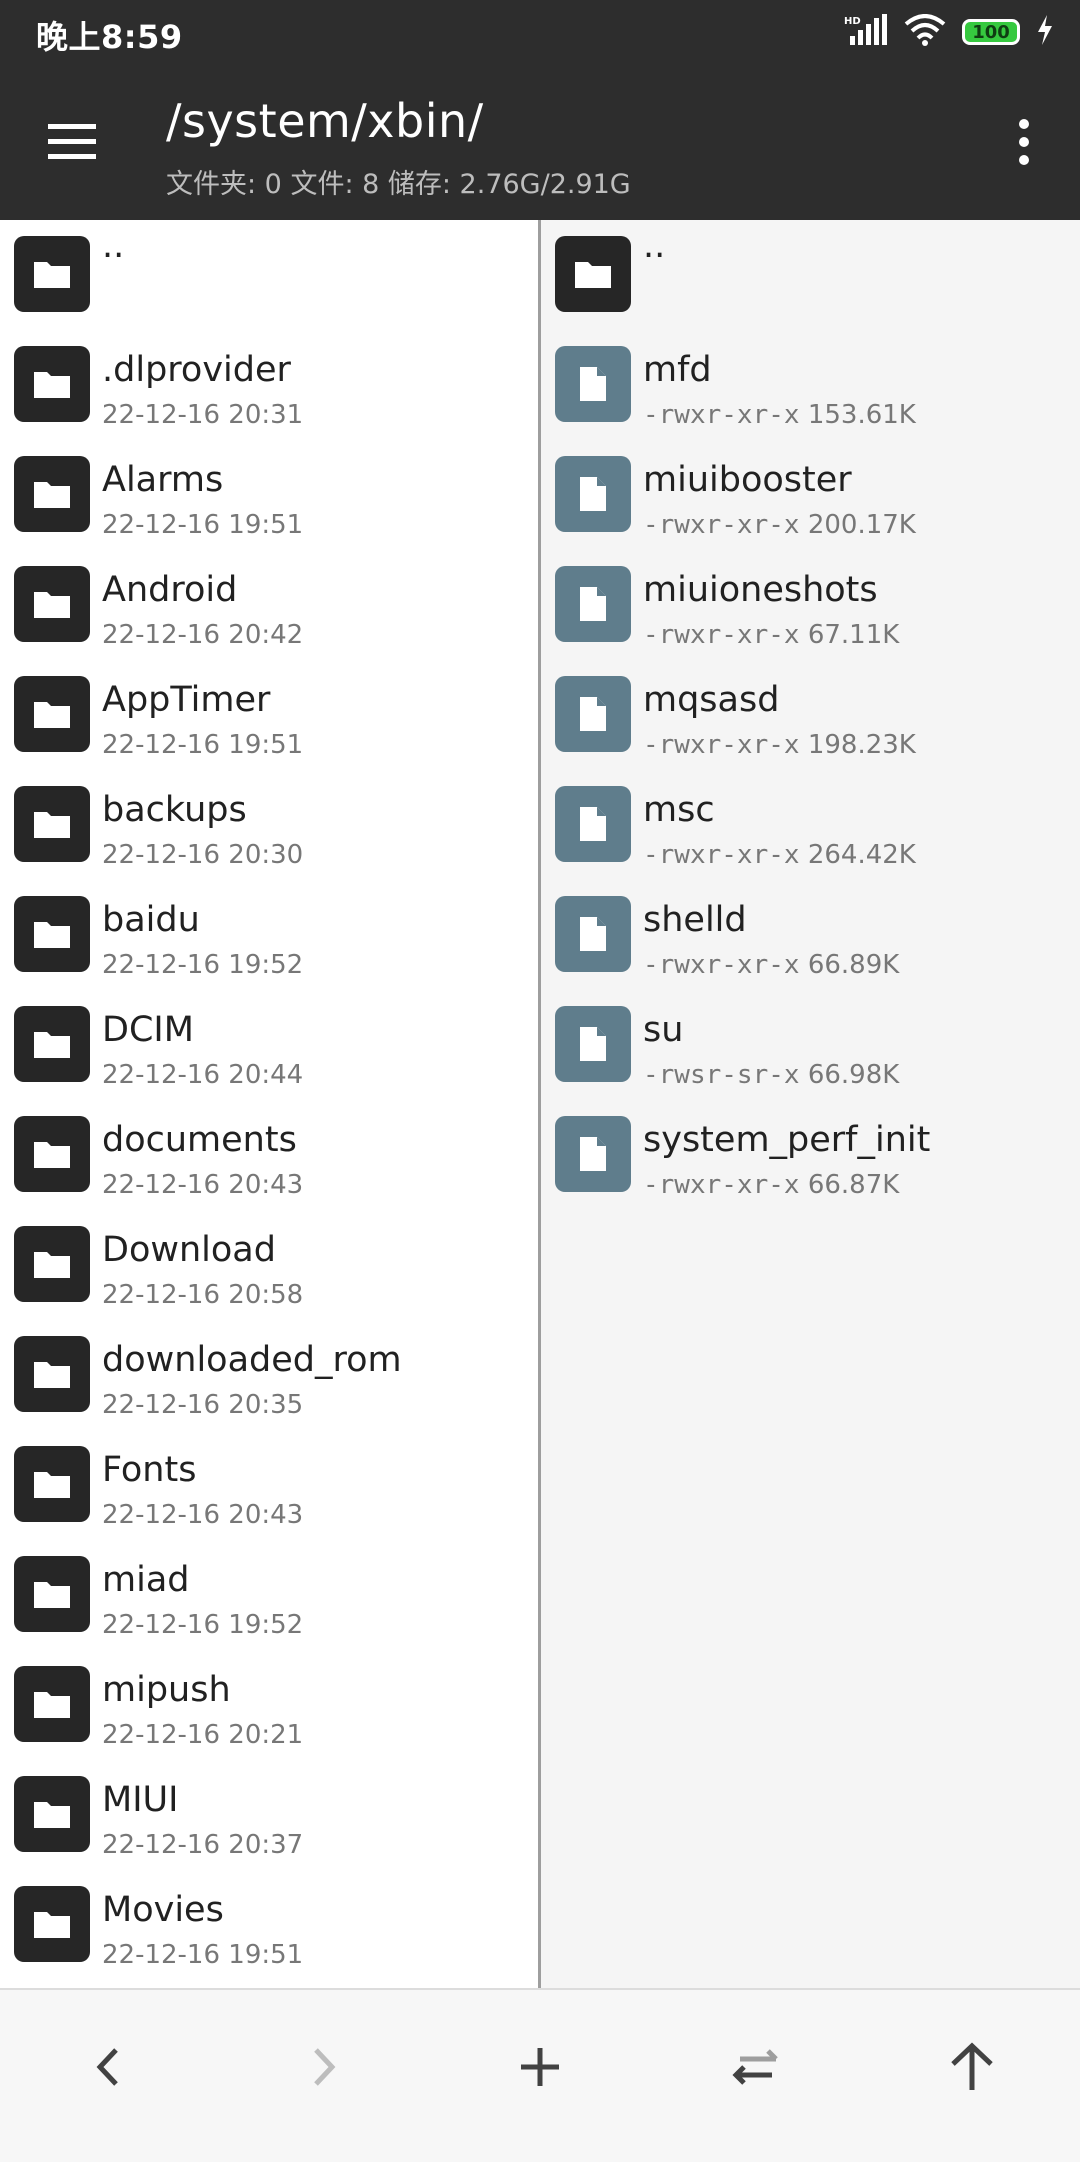 The image size is (1080, 2162). Describe the element at coordinates (695, 920) in the screenshot. I see `item-name: shelld` at that location.